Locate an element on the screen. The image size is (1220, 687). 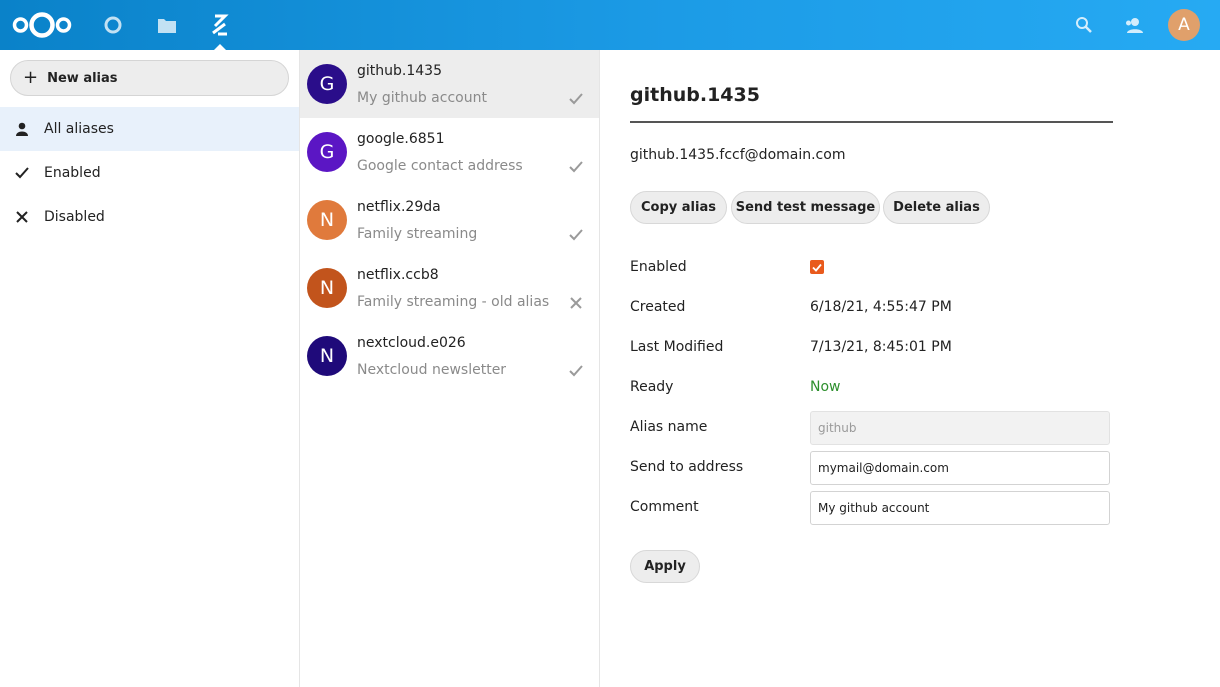
sidebar-item-all-aliases: All aliases is located at coordinates (149, 129).